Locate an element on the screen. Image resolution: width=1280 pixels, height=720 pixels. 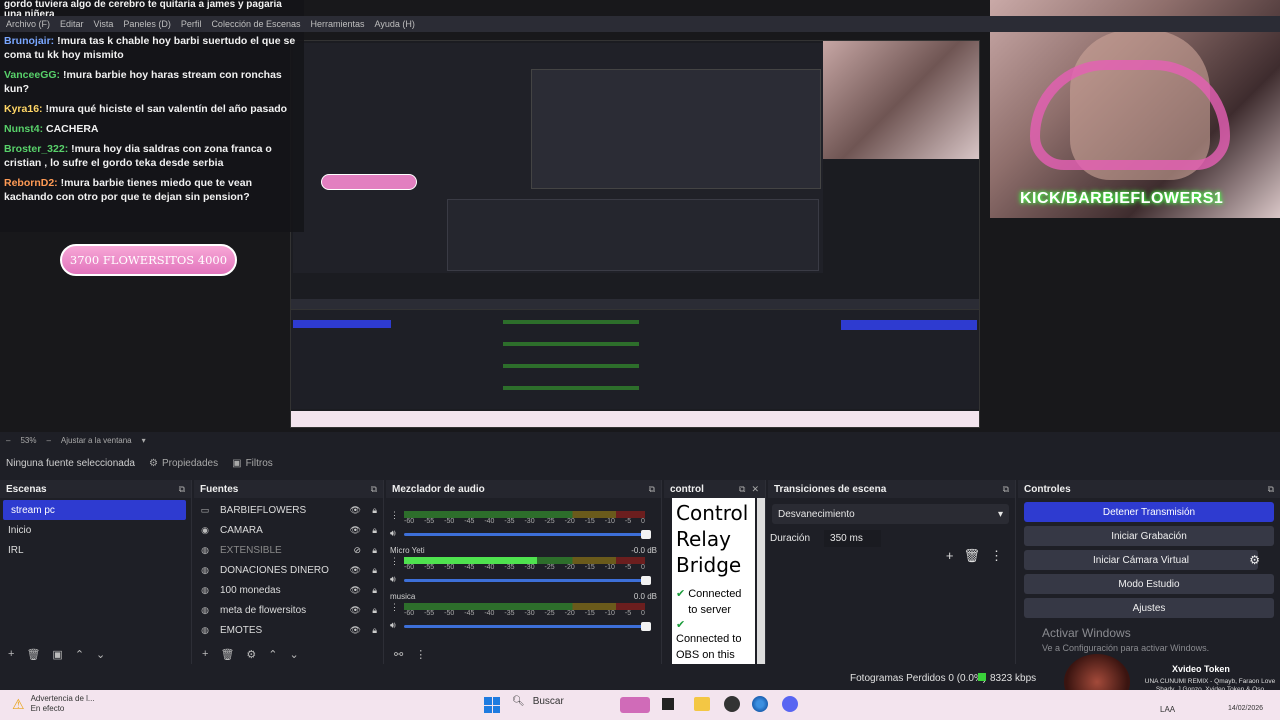
menu-item: Ayuda (H) is located at coordinates (395, 24).